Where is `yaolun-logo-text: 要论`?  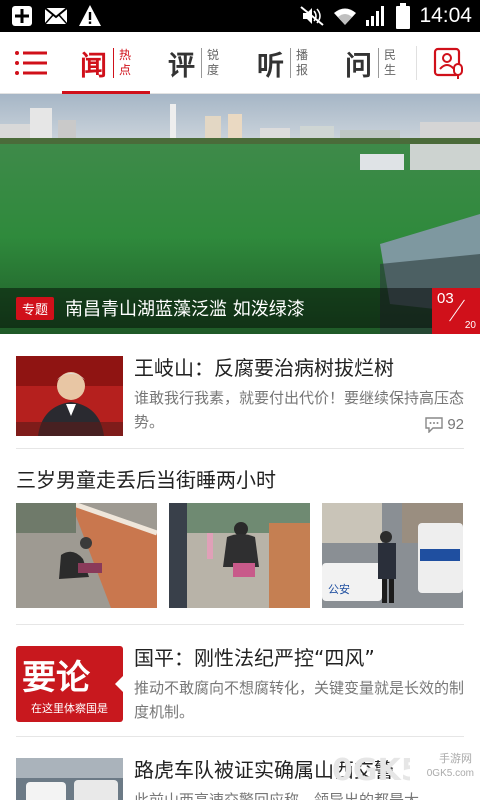
yaolun-logo-text: 要论 is located at coordinates (56, 678).